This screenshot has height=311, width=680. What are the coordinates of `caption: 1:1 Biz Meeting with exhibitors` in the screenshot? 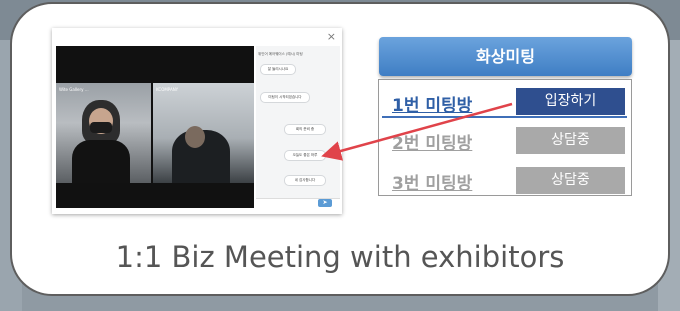 It's located at (340, 257).